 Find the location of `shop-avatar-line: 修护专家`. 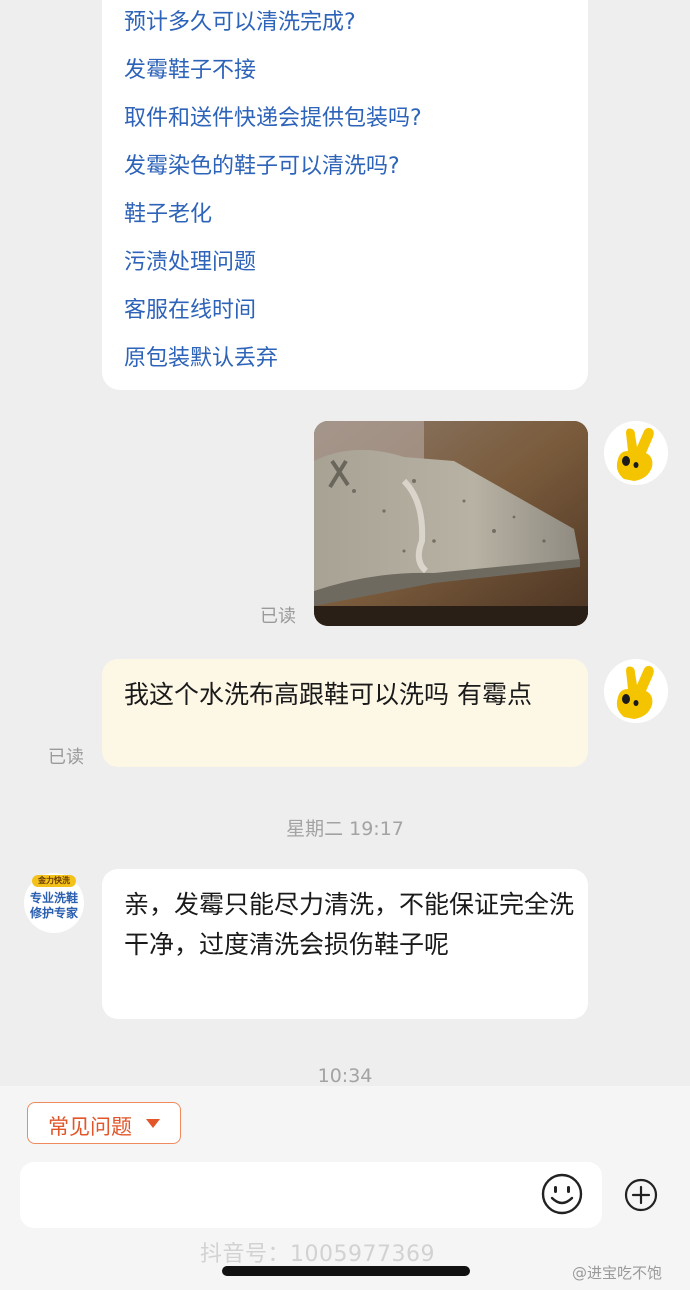

shop-avatar-line: 修护专家 is located at coordinates (53, 913).